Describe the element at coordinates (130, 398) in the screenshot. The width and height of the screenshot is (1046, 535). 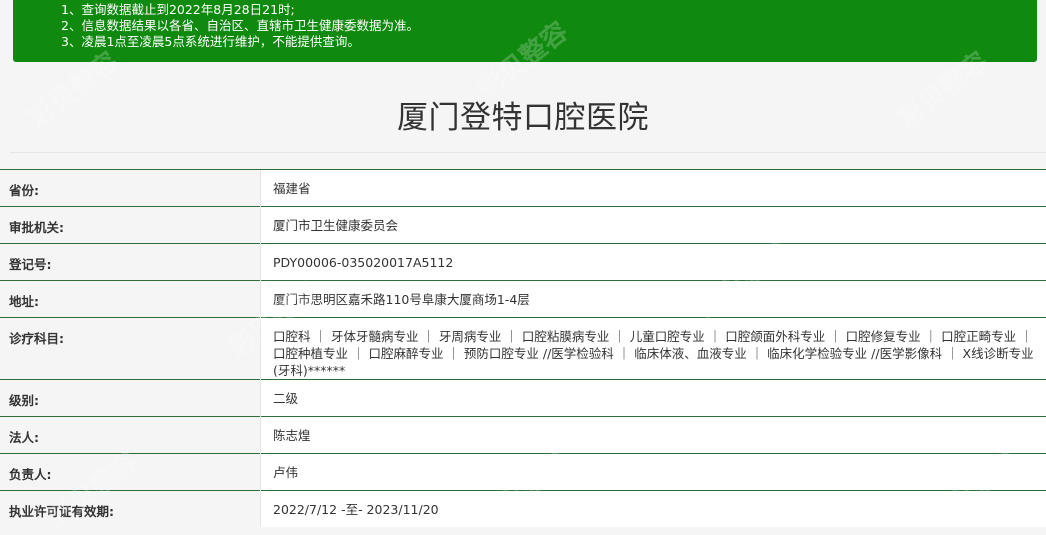
I see `row-label: 级别:` at that location.